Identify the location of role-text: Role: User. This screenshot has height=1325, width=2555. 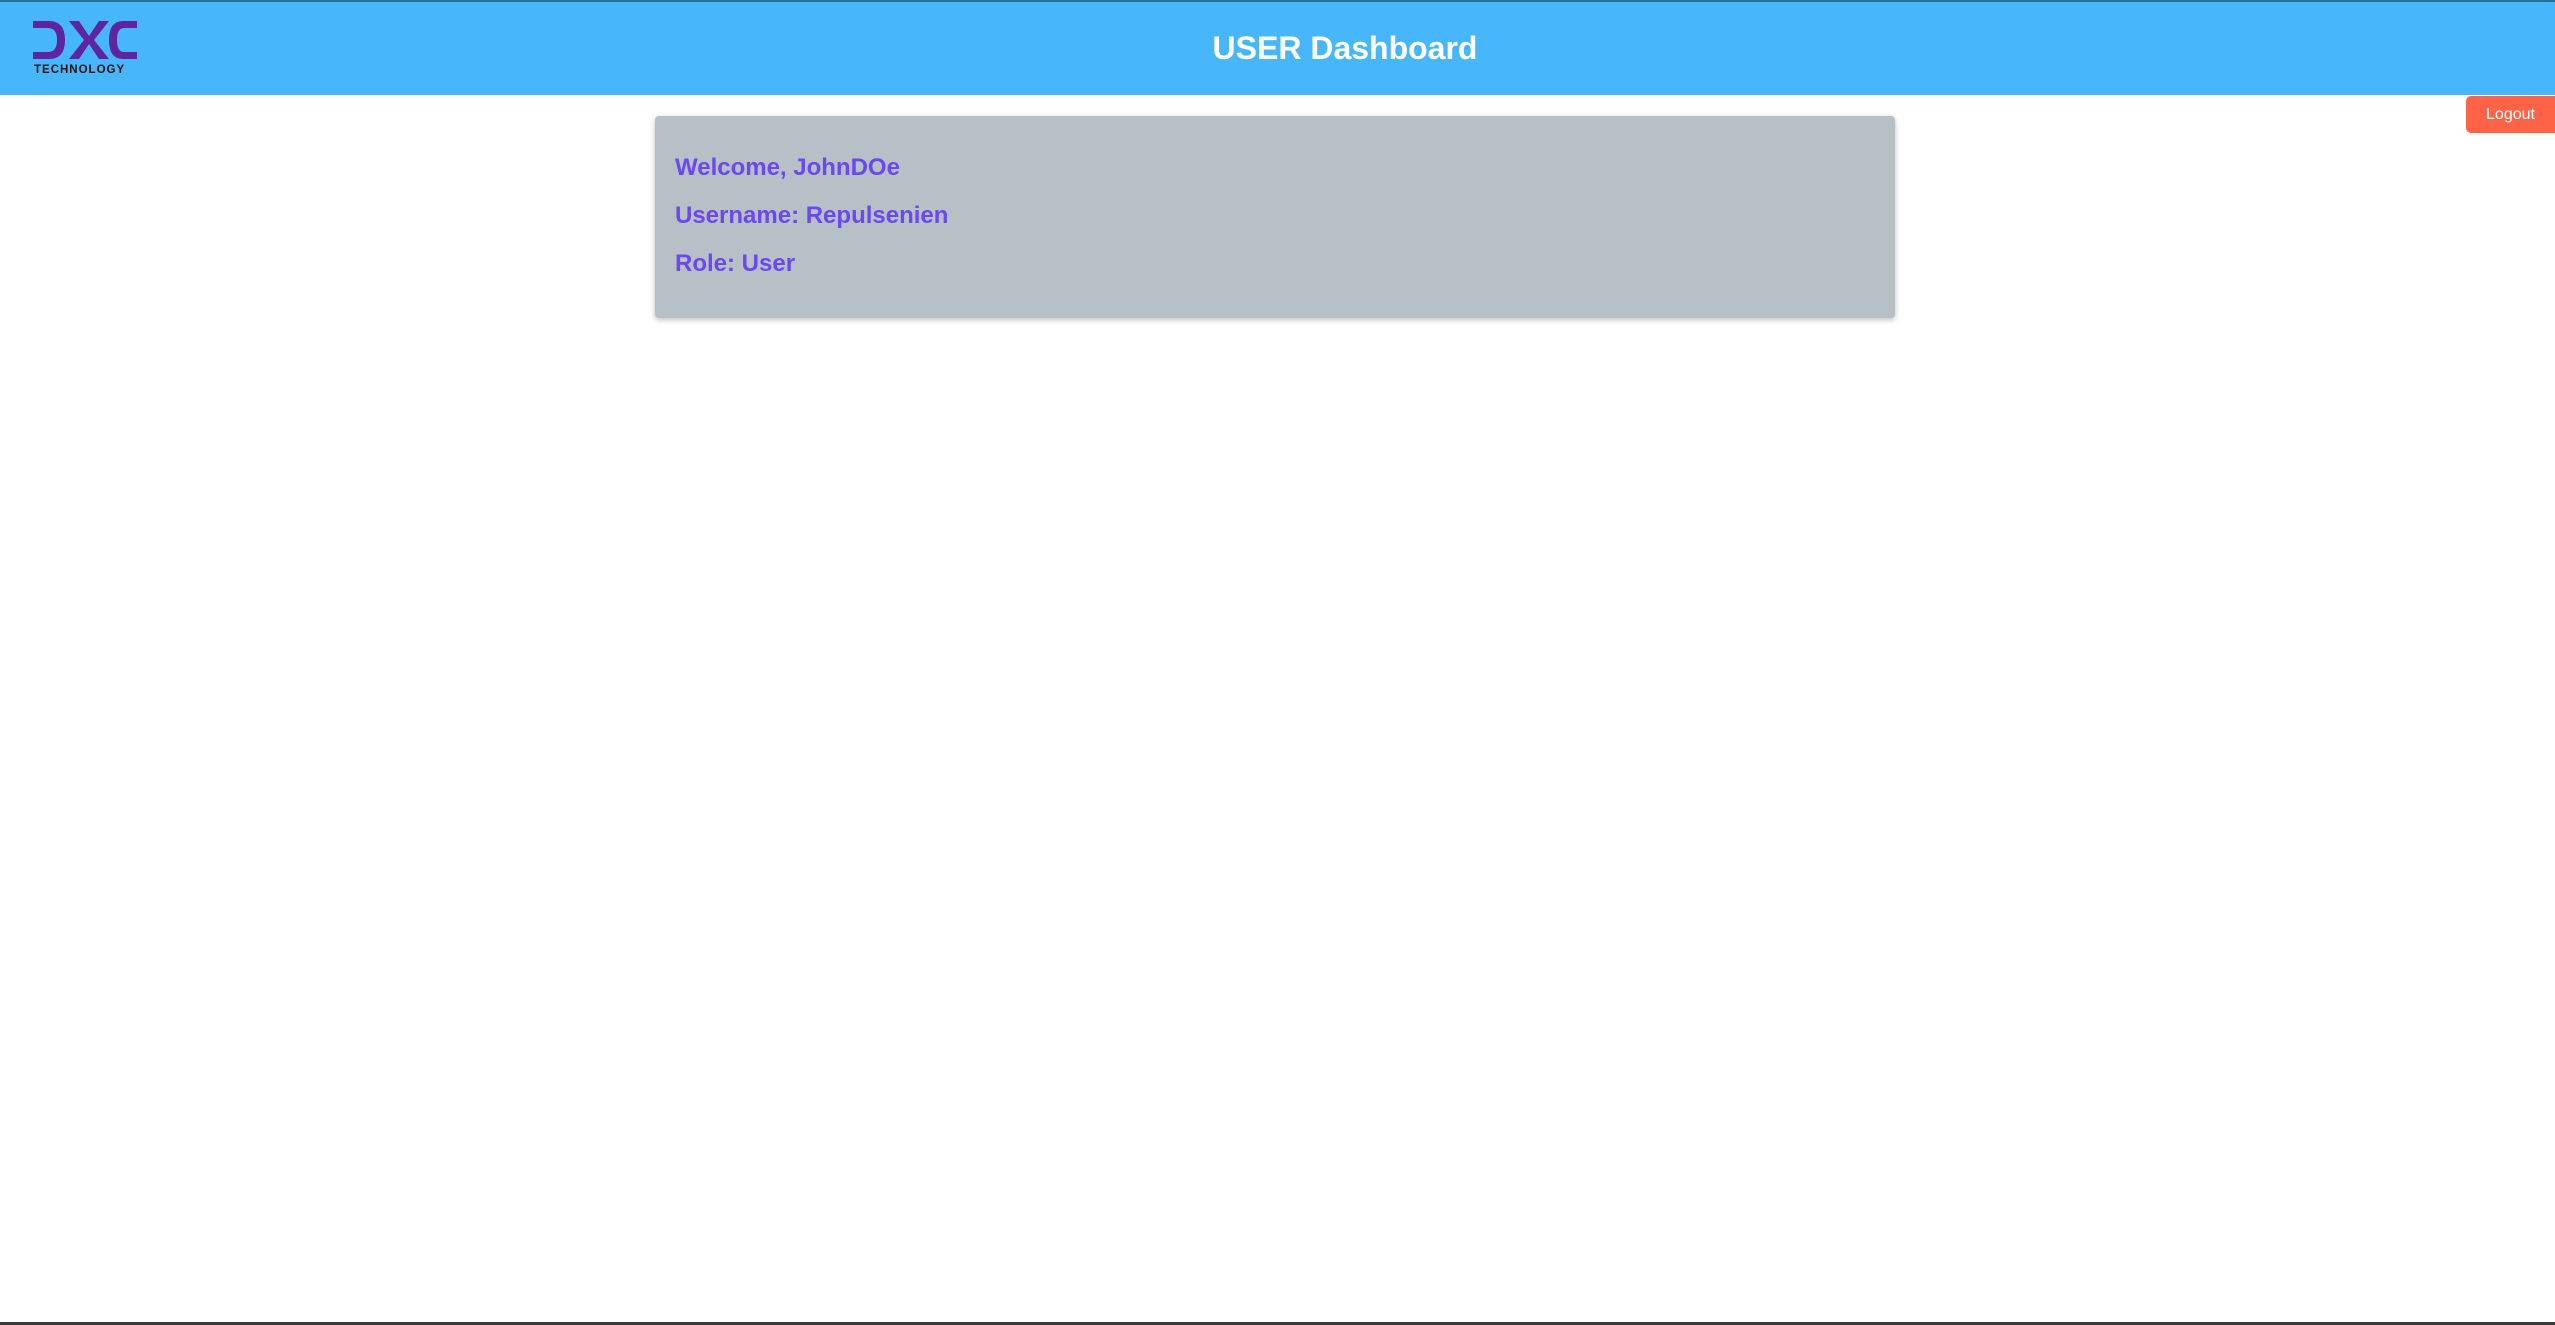
(735, 263).